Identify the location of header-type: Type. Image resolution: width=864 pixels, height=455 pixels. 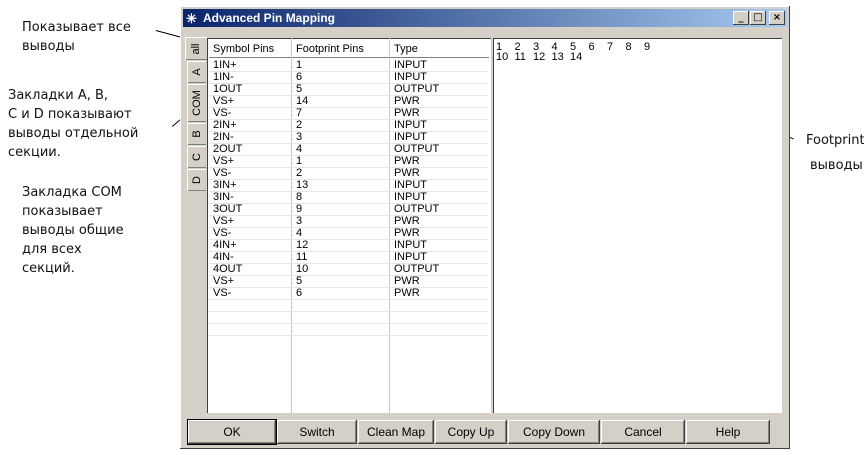
(439, 49).